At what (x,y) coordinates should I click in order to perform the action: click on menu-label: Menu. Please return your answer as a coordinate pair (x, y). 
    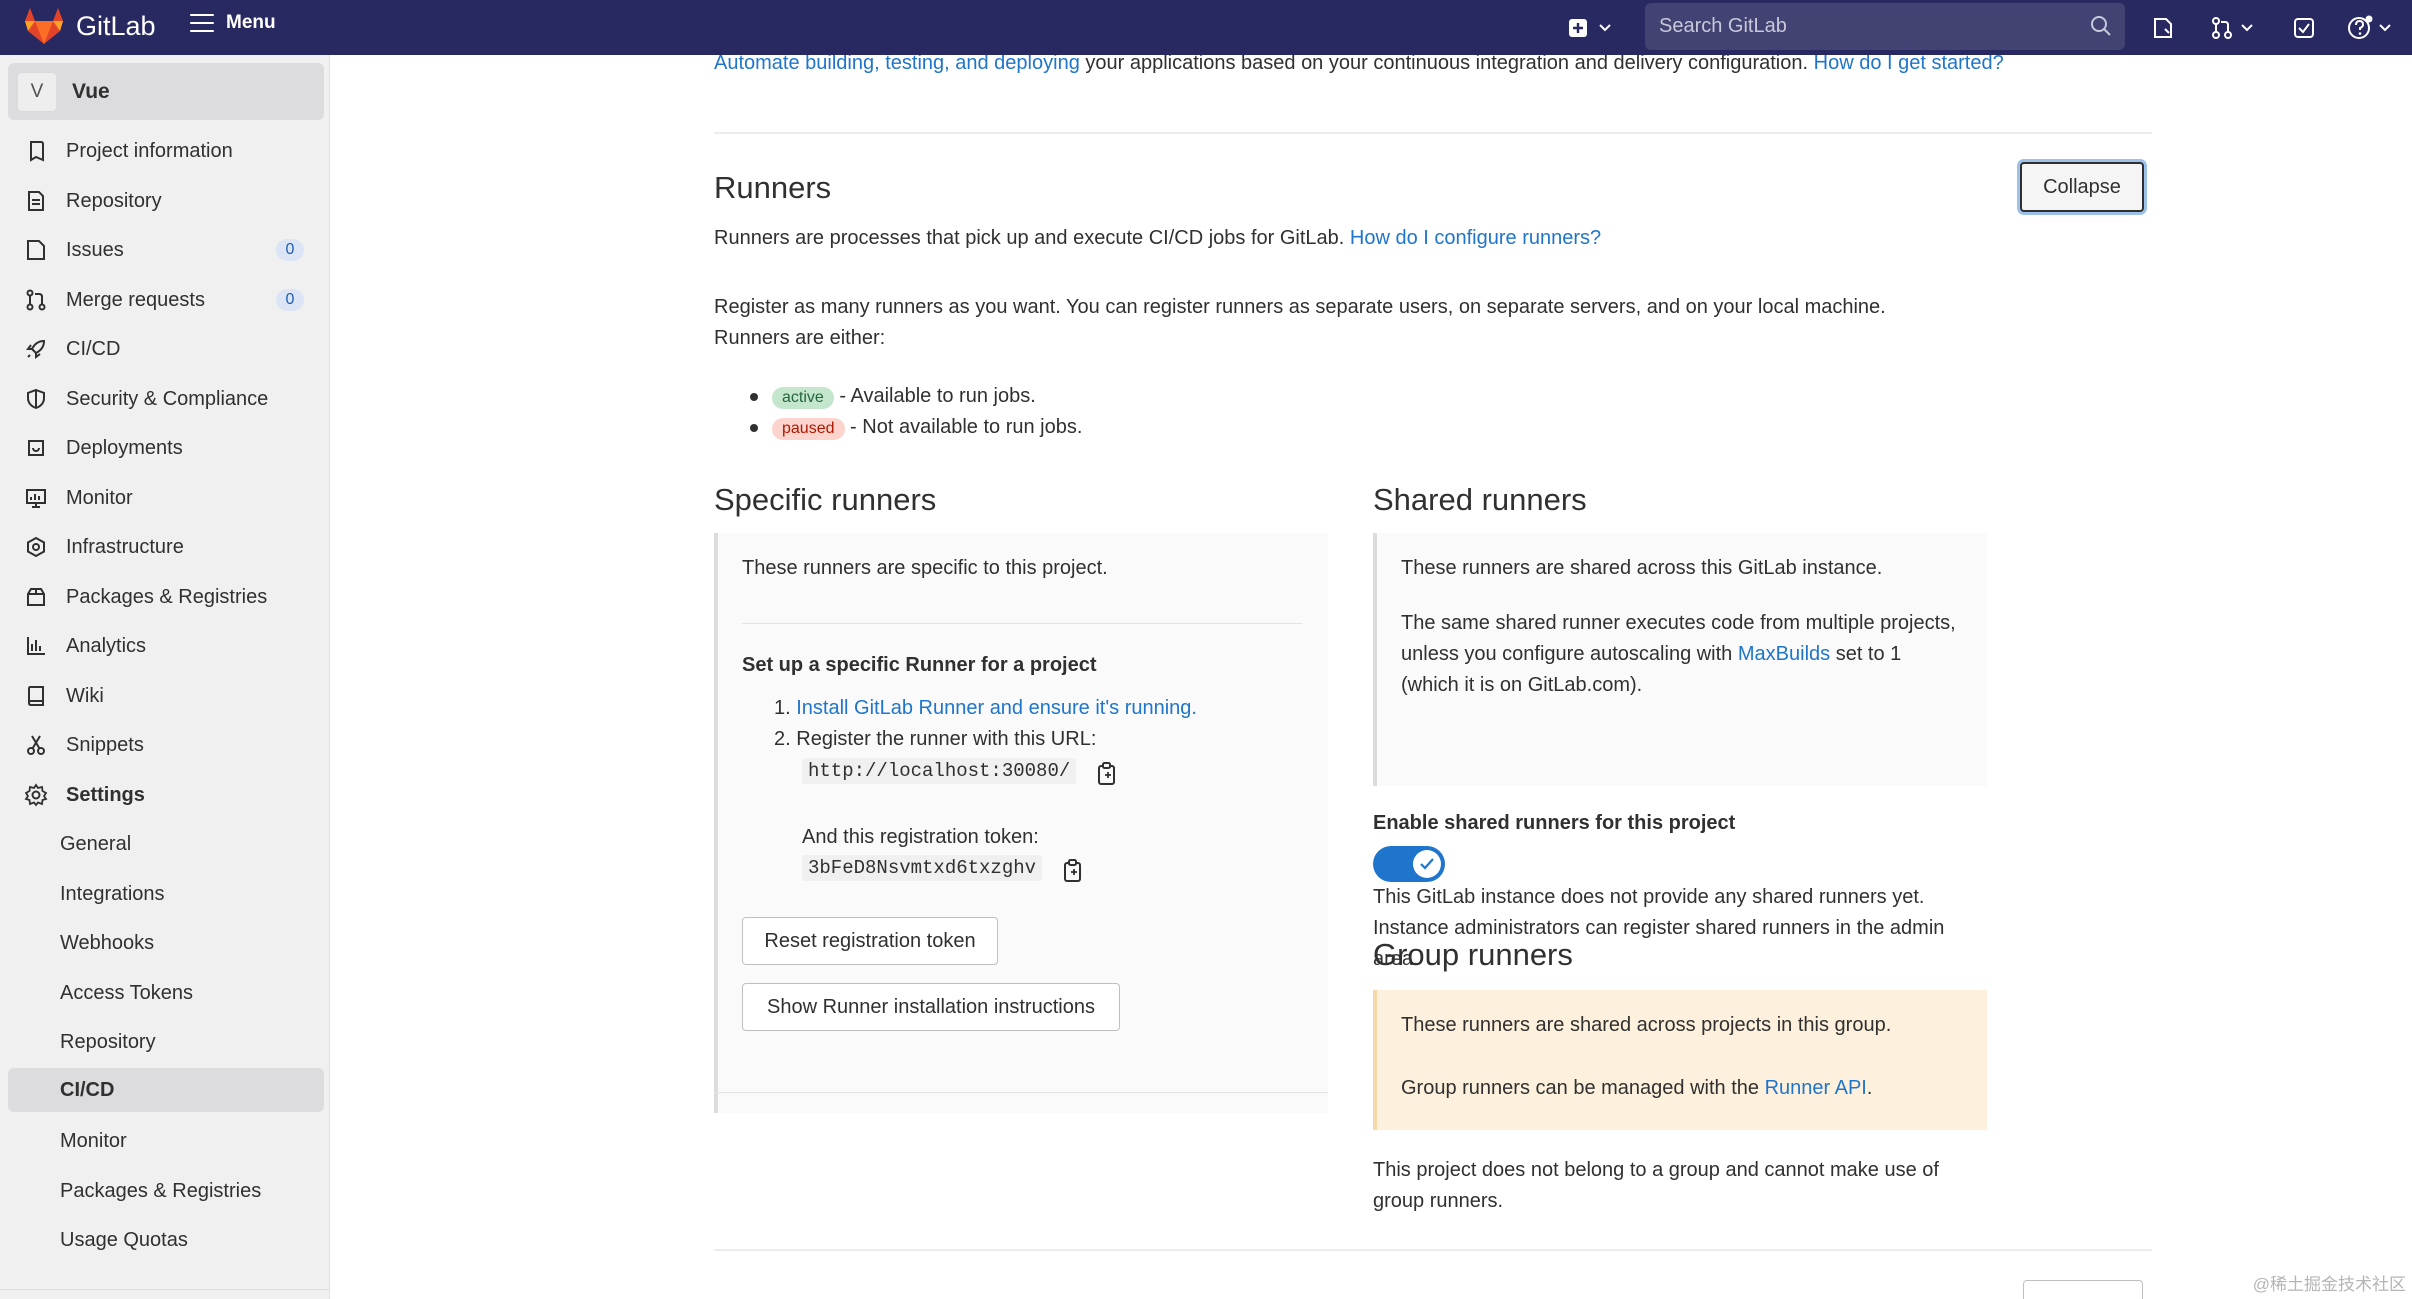
    Looking at the image, I should click on (251, 22).